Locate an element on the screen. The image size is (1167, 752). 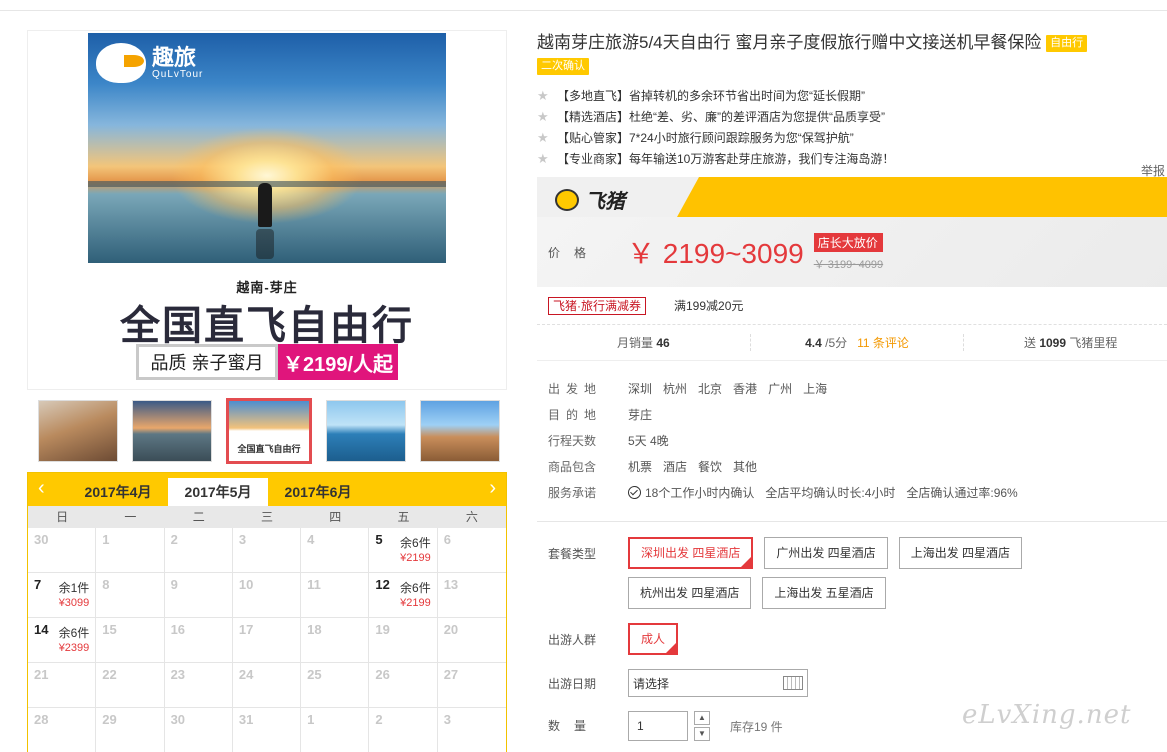
stats-row: 月销量 46 4.4 /5分 11 条评论 送 1099 飞猪里程 is located at coordinates (852, 343).